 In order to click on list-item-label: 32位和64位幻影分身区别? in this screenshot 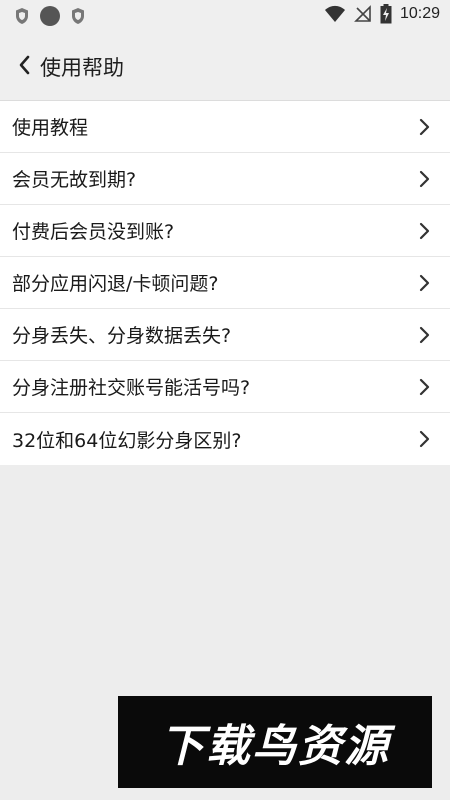, I will do `click(127, 440)`.